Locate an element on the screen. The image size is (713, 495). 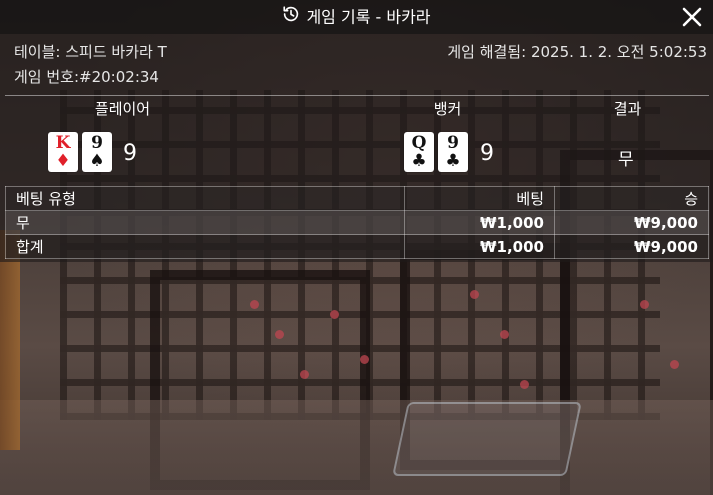
result-value: 무 is located at coordinates (626, 160).